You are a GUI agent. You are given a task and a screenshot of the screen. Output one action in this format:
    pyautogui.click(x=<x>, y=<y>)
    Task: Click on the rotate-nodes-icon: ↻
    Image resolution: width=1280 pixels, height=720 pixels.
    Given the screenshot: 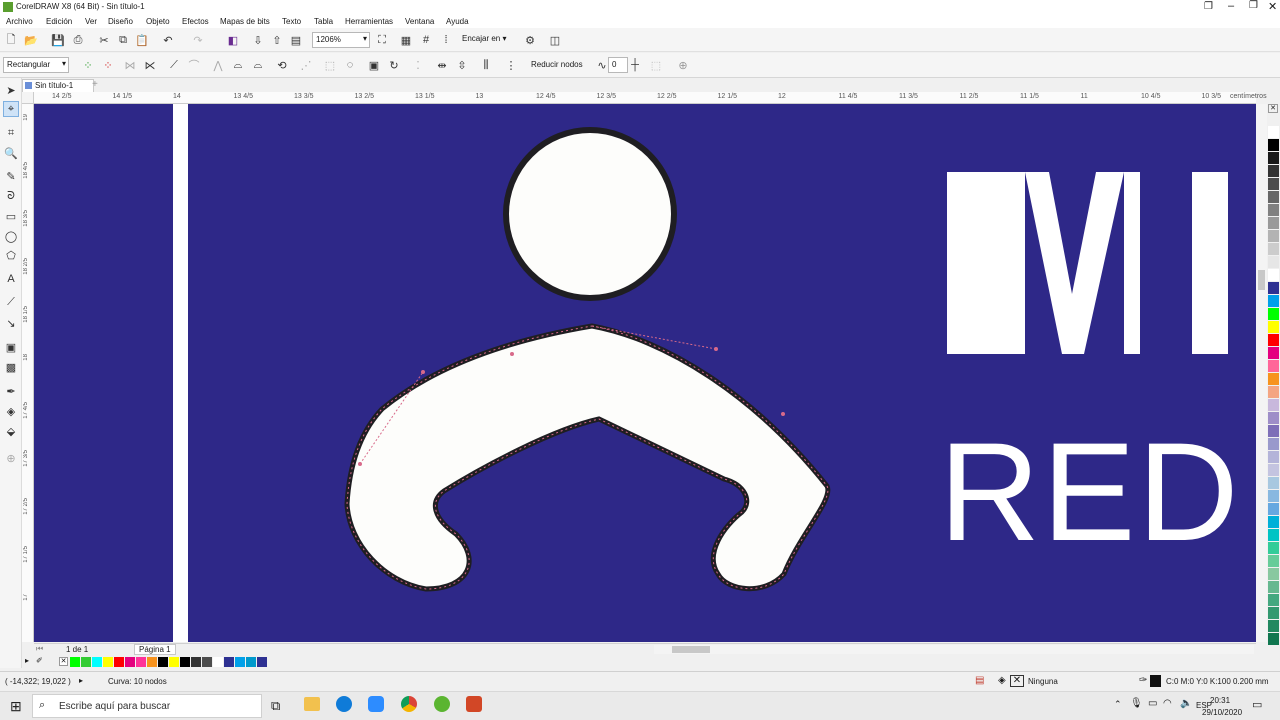 What is the action you would take?
    pyautogui.click(x=394, y=65)
    